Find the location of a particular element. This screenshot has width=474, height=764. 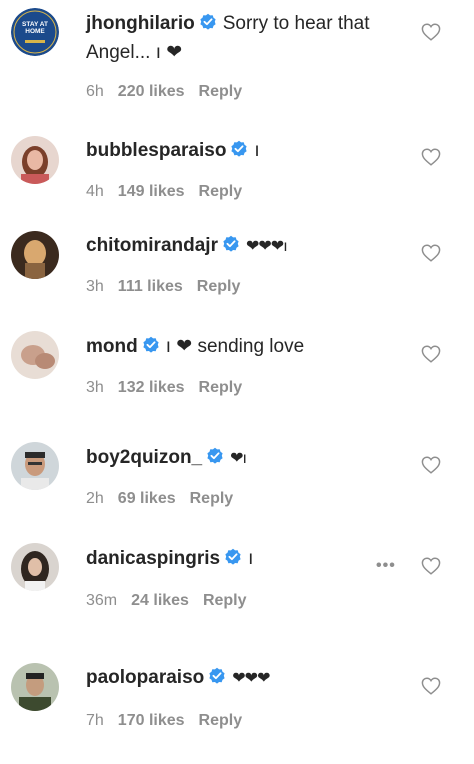

likes-count: 111 likes is located at coordinates (150, 286).